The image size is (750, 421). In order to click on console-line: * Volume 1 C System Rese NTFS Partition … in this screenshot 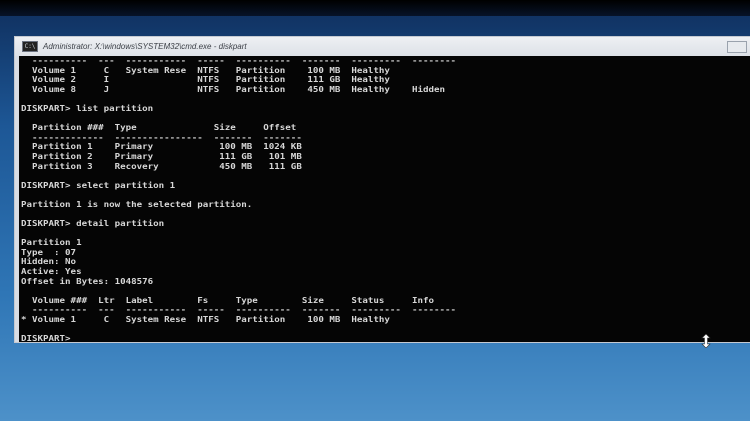, I will do `click(205, 319)`.